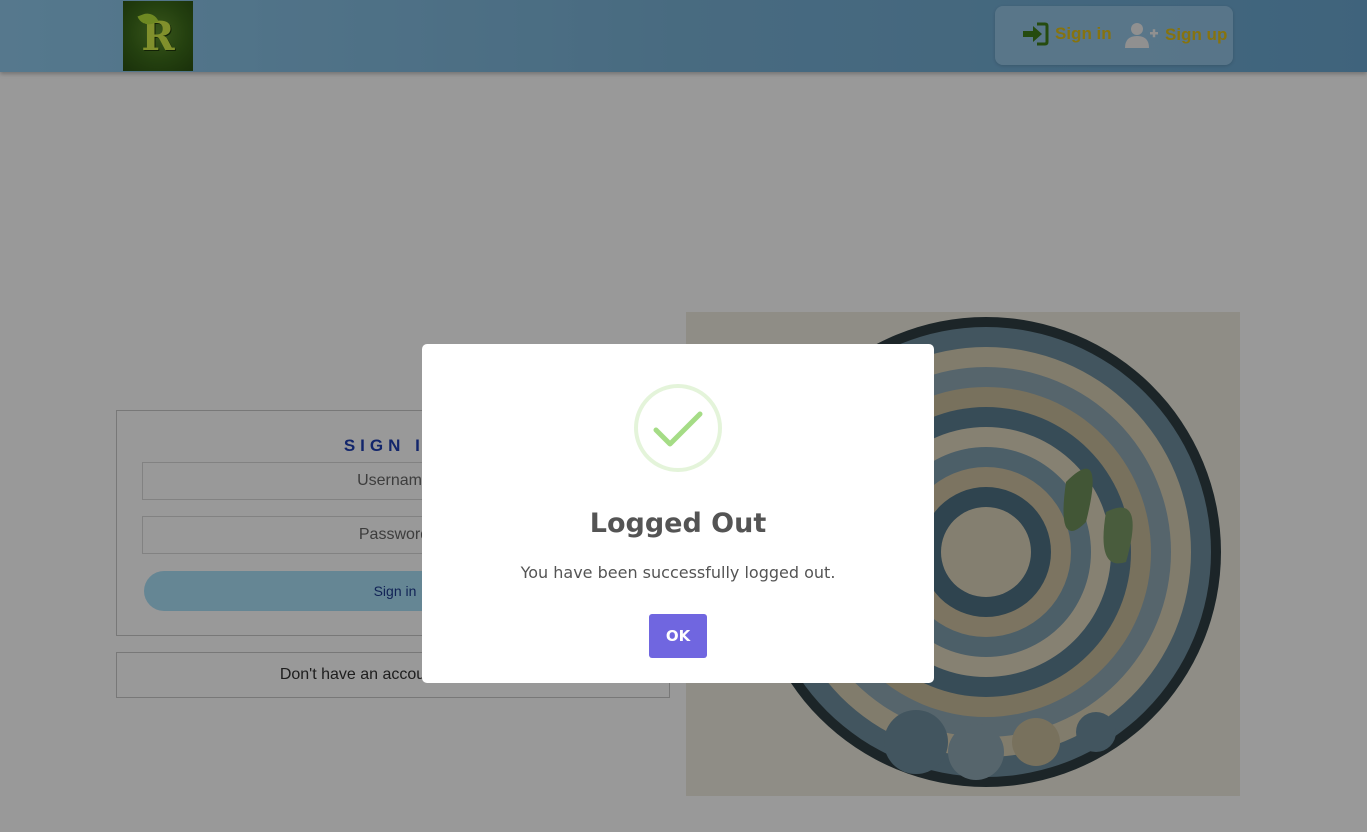 This screenshot has height=832, width=1367. Describe the element at coordinates (678, 523) in the screenshot. I see `dialog-title: Logged Out` at that location.